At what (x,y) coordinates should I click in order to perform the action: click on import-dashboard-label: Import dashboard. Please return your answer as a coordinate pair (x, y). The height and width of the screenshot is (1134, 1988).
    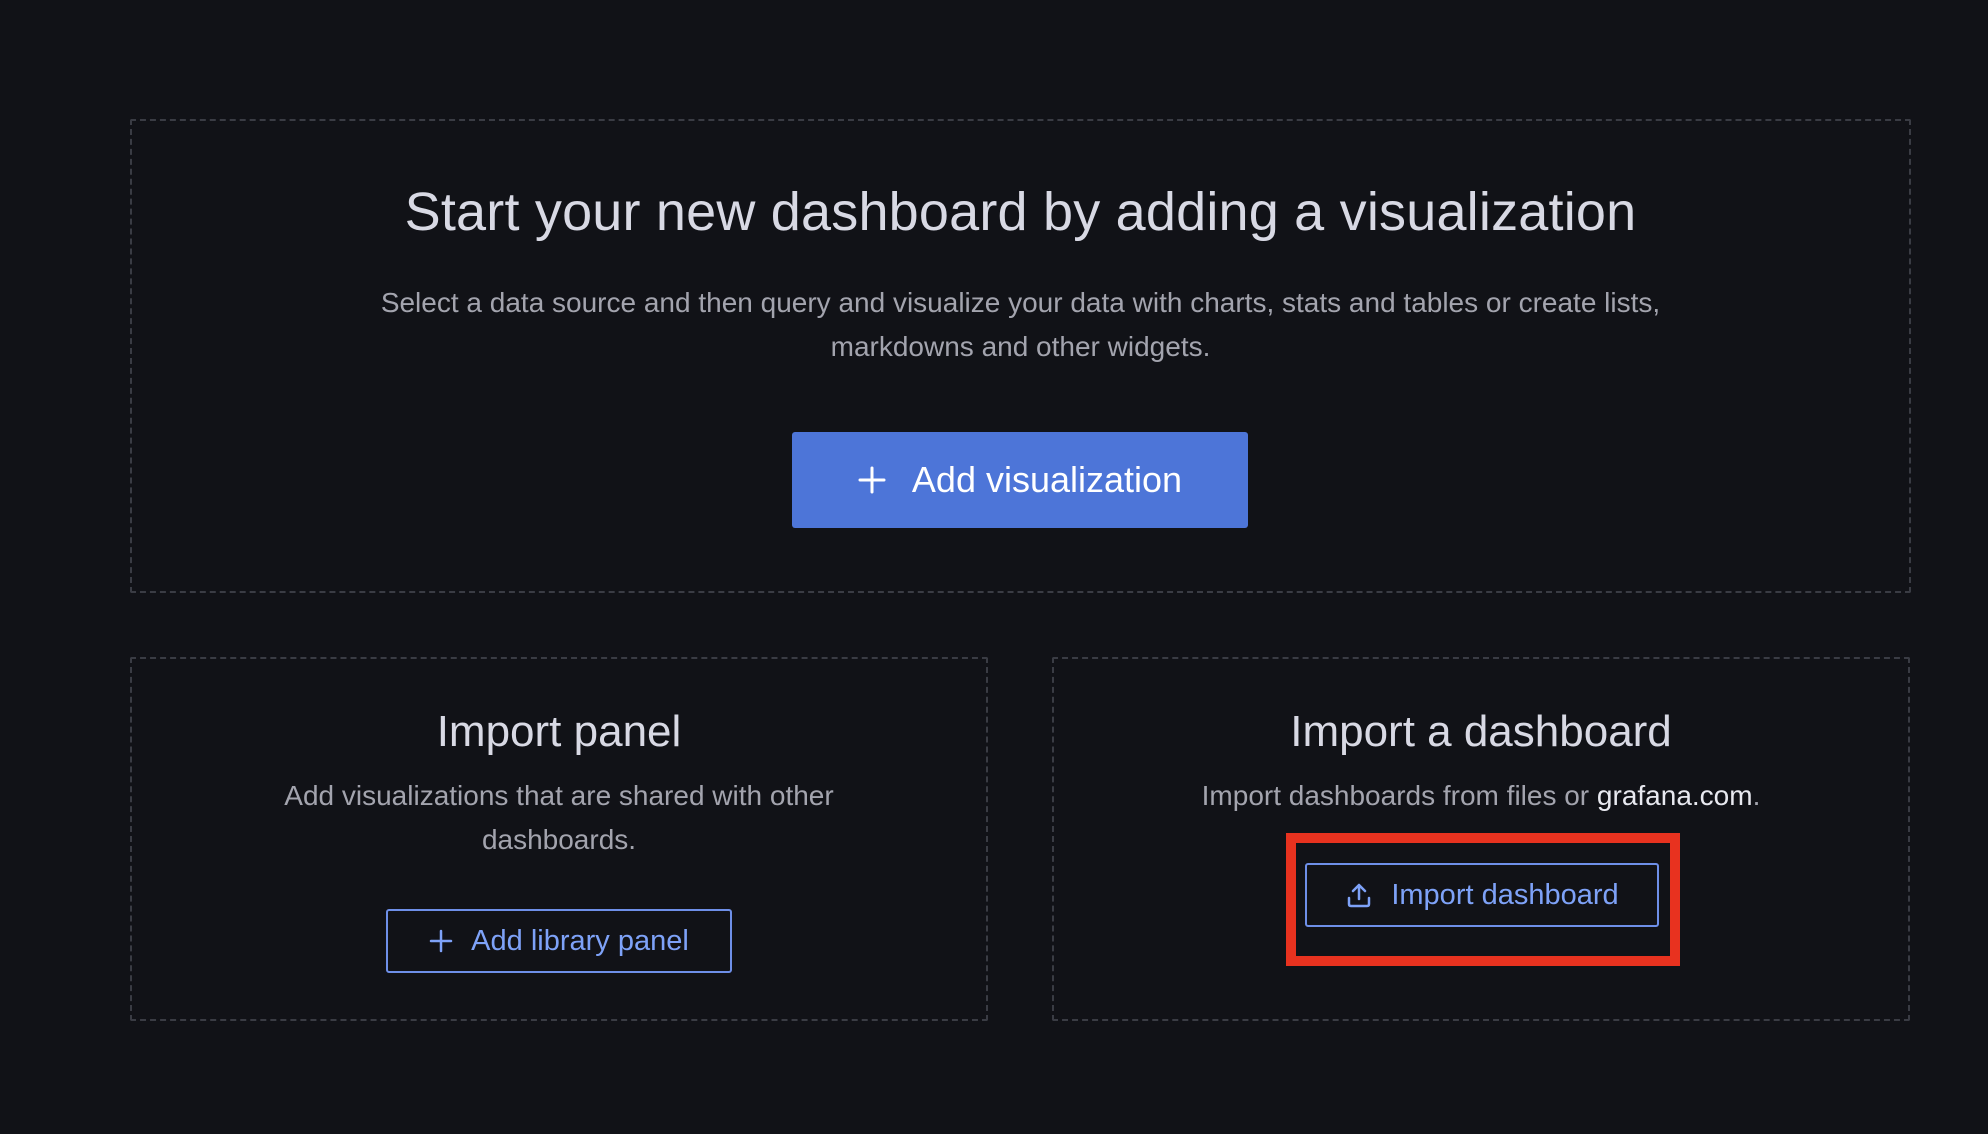
    Looking at the image, I should click on (1505, 894).